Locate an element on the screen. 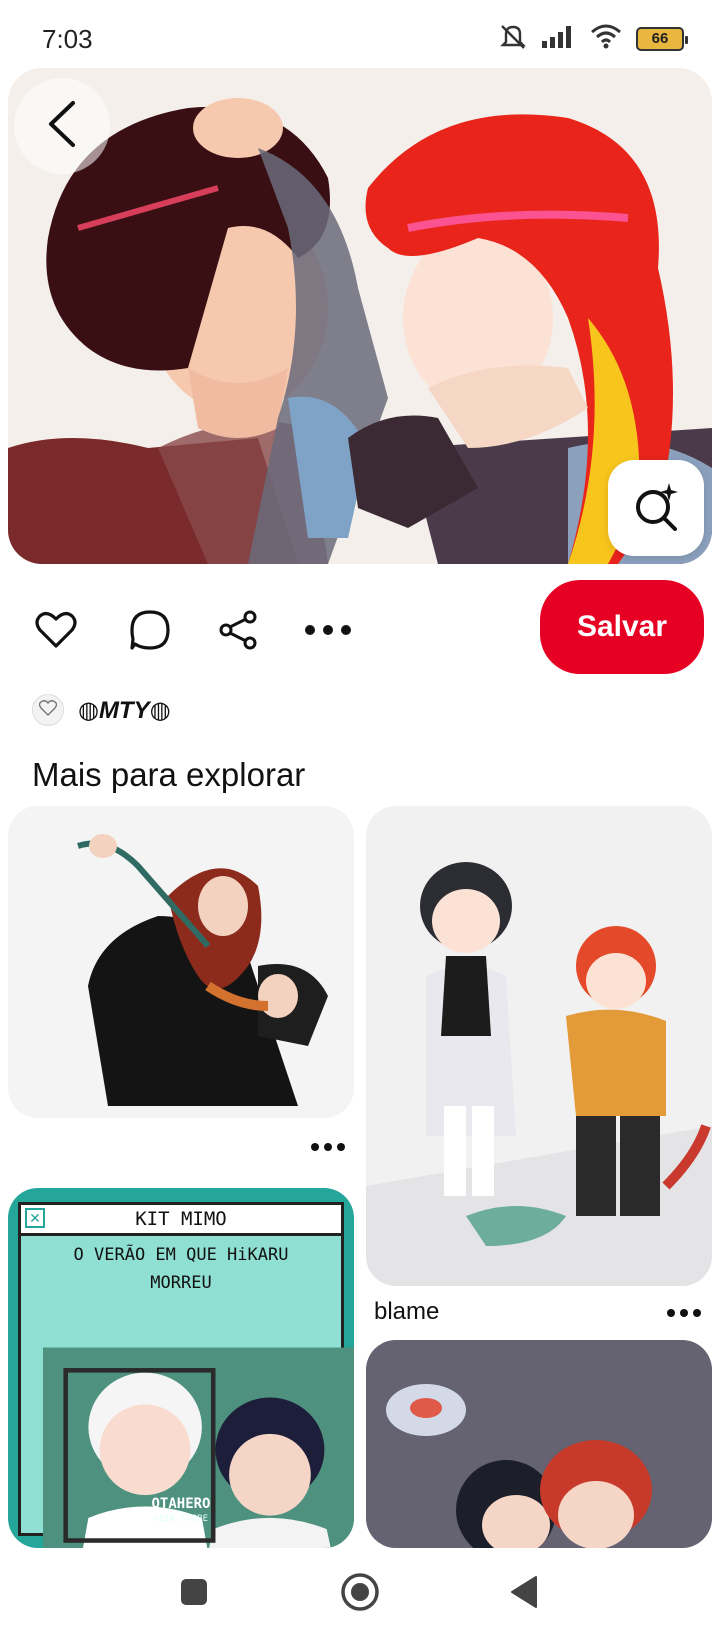  visual-search-sparkle-icon is located at coordinates (656, 508).